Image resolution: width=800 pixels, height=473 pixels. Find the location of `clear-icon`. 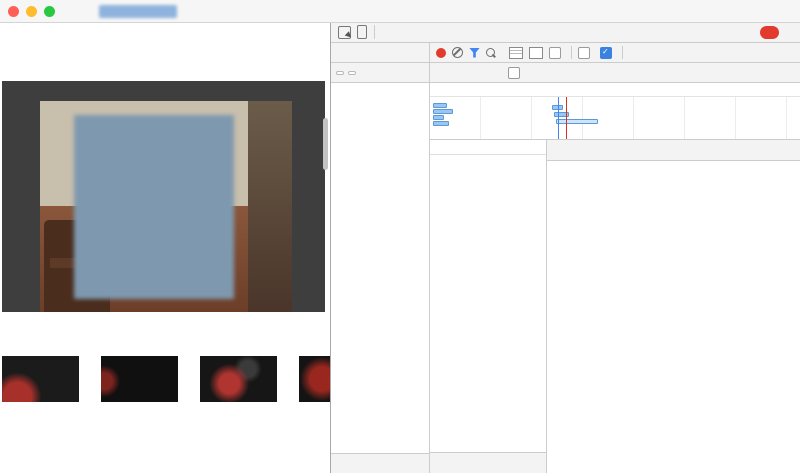

clear-icon is located at coordinates (457, 52).